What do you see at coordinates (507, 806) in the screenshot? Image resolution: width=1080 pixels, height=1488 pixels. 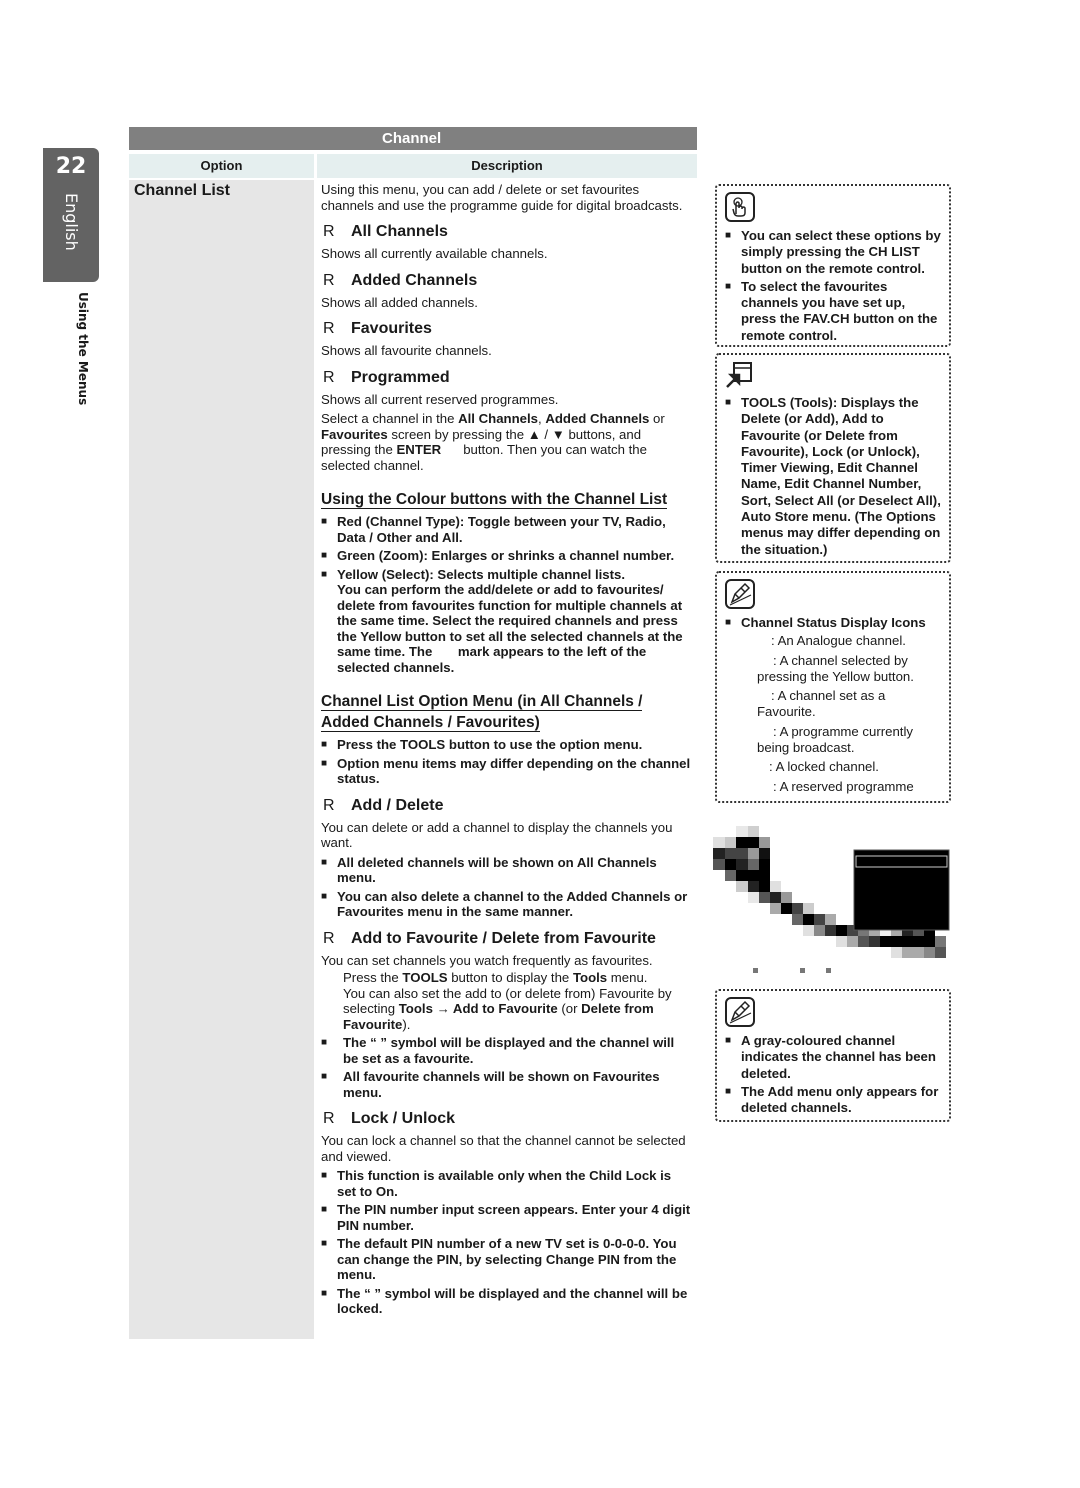 I see `sub-add-delete: R Add / Delete` at bounding box center [507, 806].